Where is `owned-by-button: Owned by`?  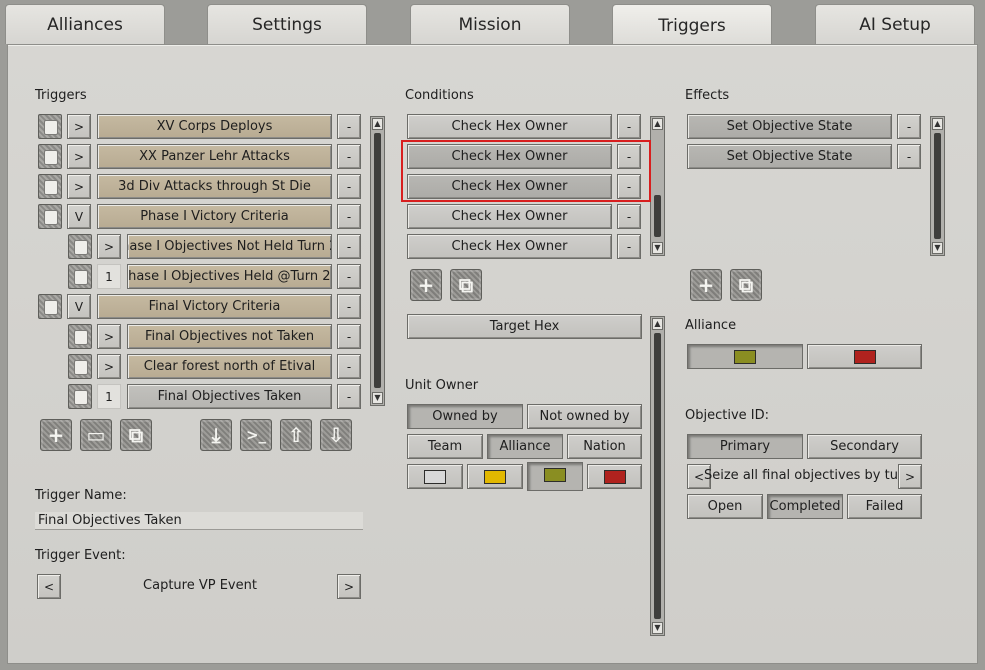
owned-by-button: Owned by is located at coordinates (465, 416).